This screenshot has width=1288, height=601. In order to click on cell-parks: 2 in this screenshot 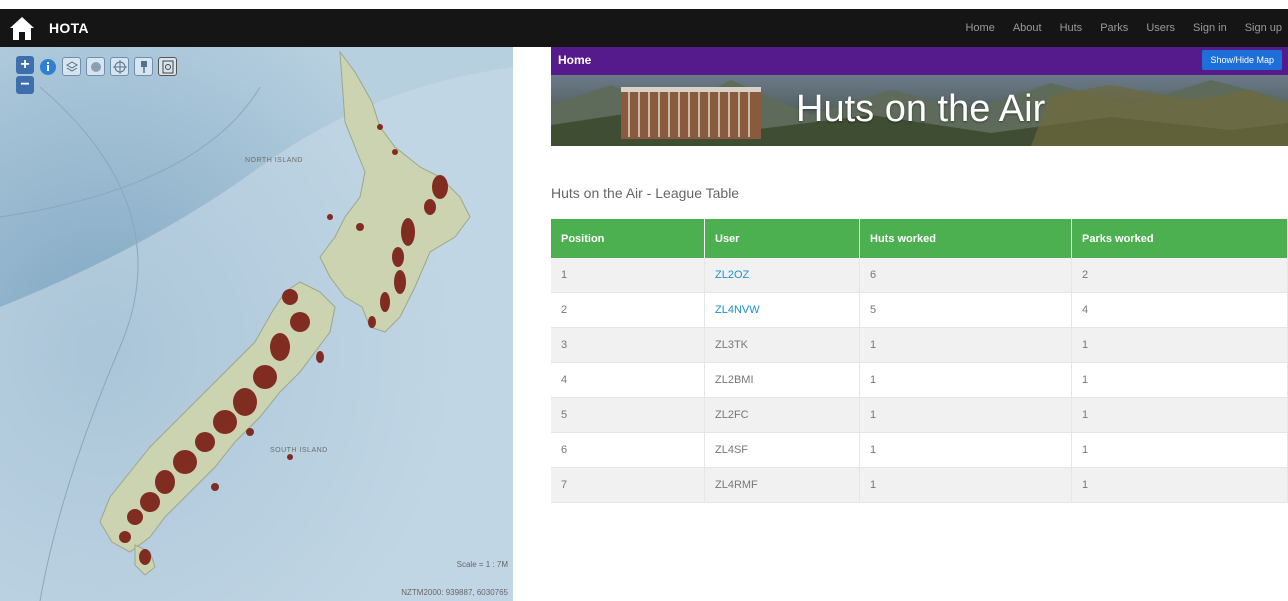, I will do `click(1179, 275)`.